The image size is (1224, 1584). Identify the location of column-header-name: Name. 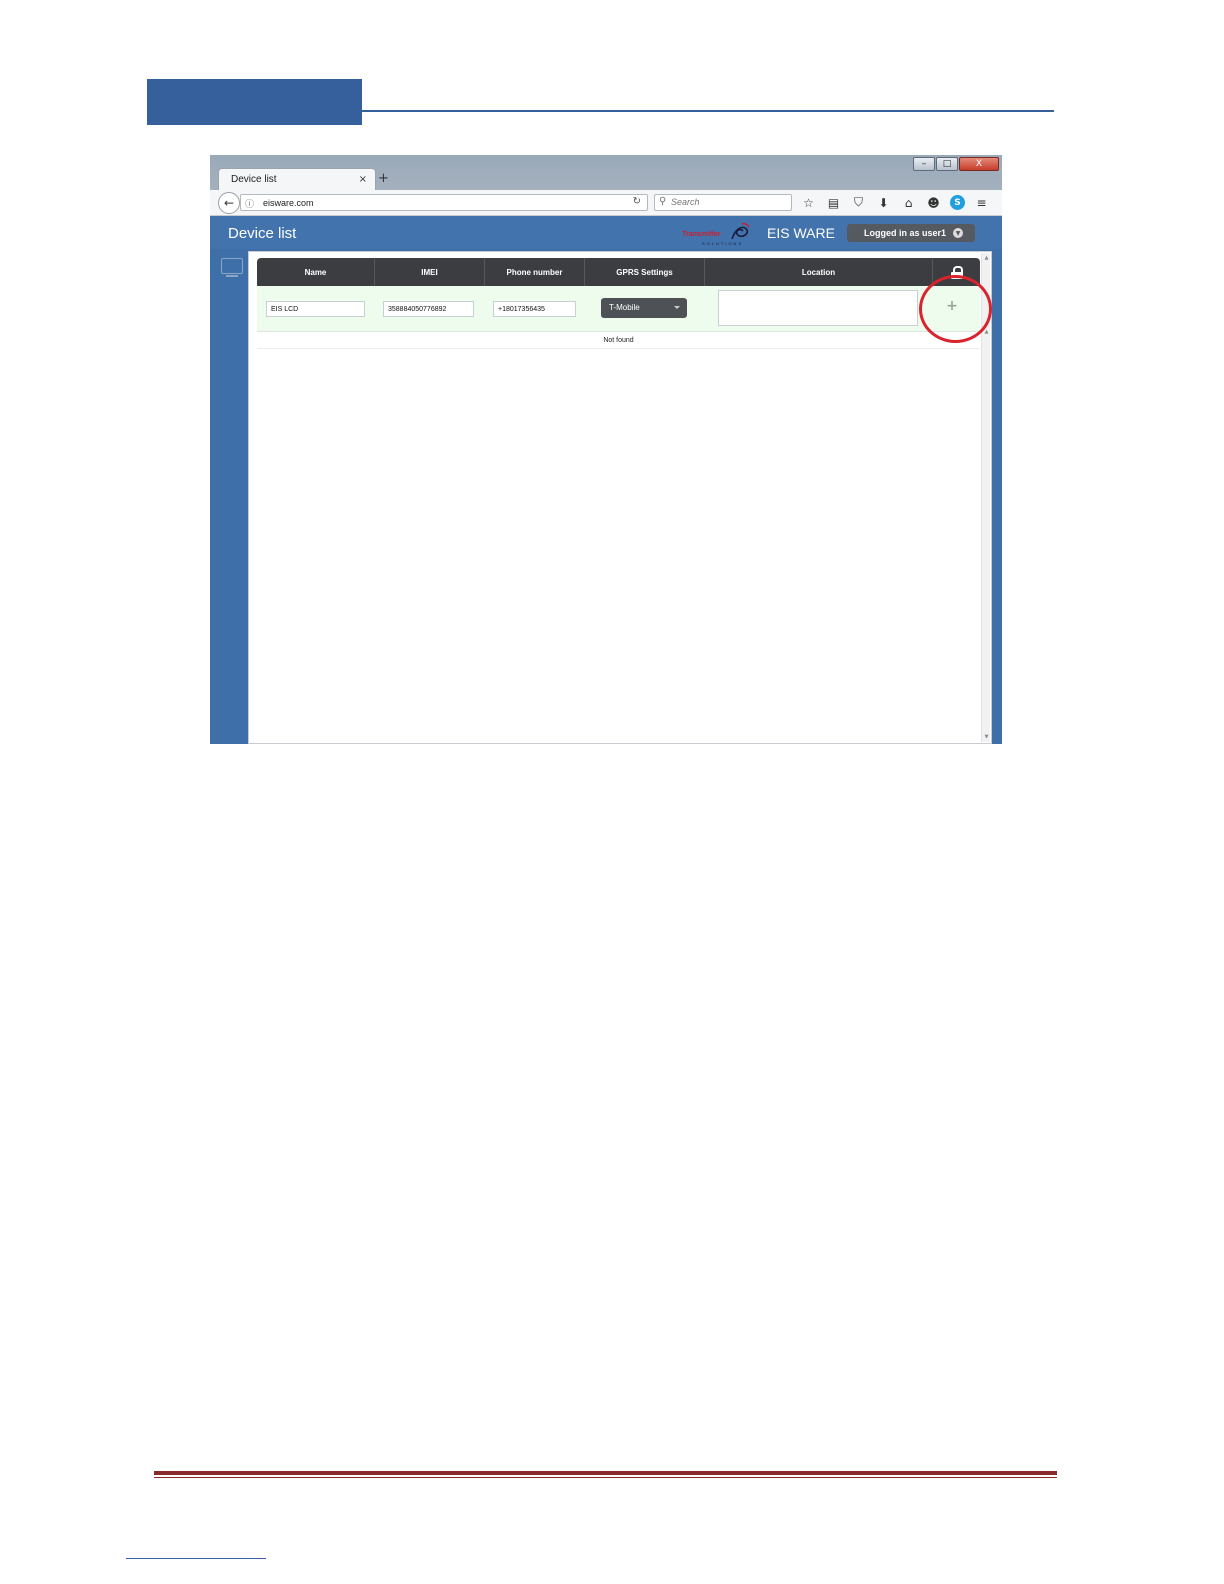
(316, 272).